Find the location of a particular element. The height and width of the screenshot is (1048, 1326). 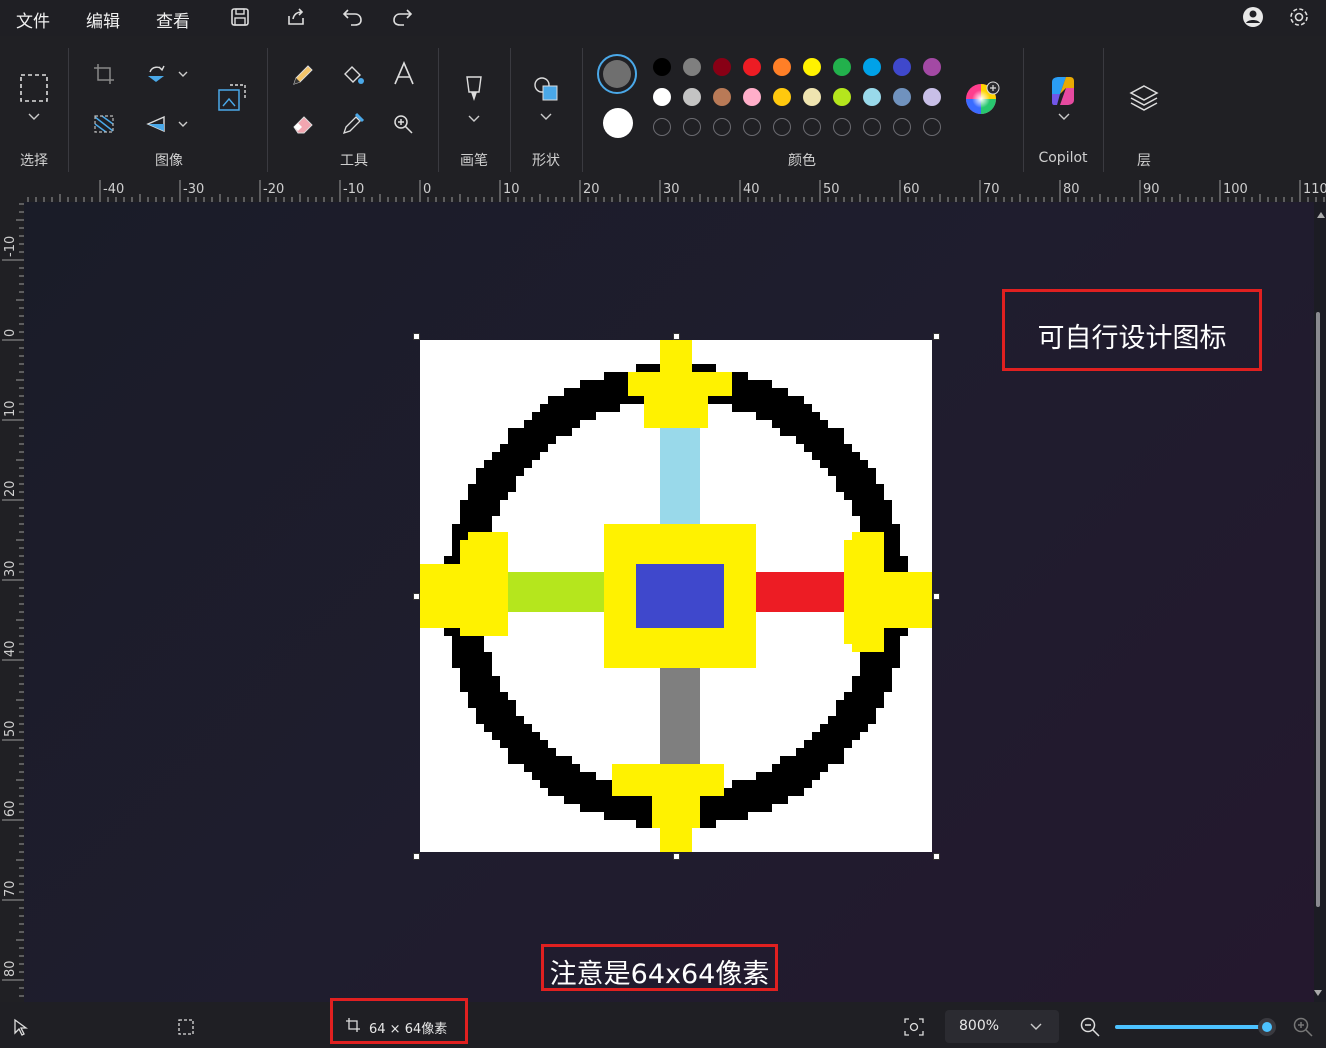

layers-icon is located at coordinates (1144, 98).